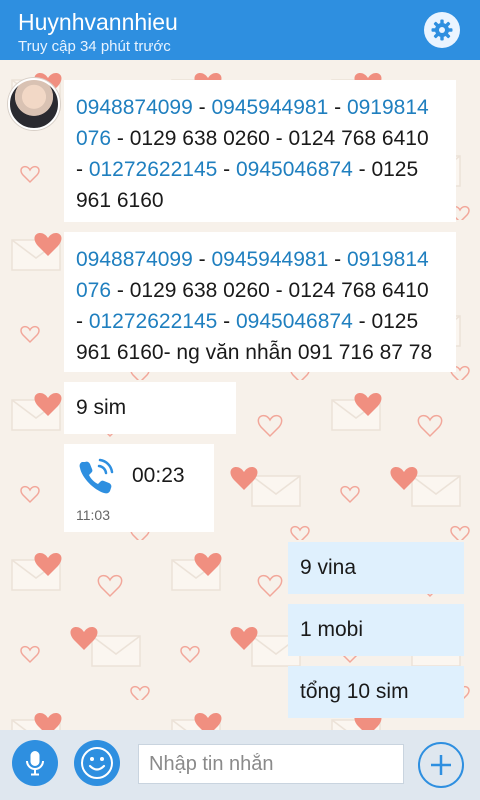 The image size is (480, 800). I want to click on microphone-icon, so click(35, 763).